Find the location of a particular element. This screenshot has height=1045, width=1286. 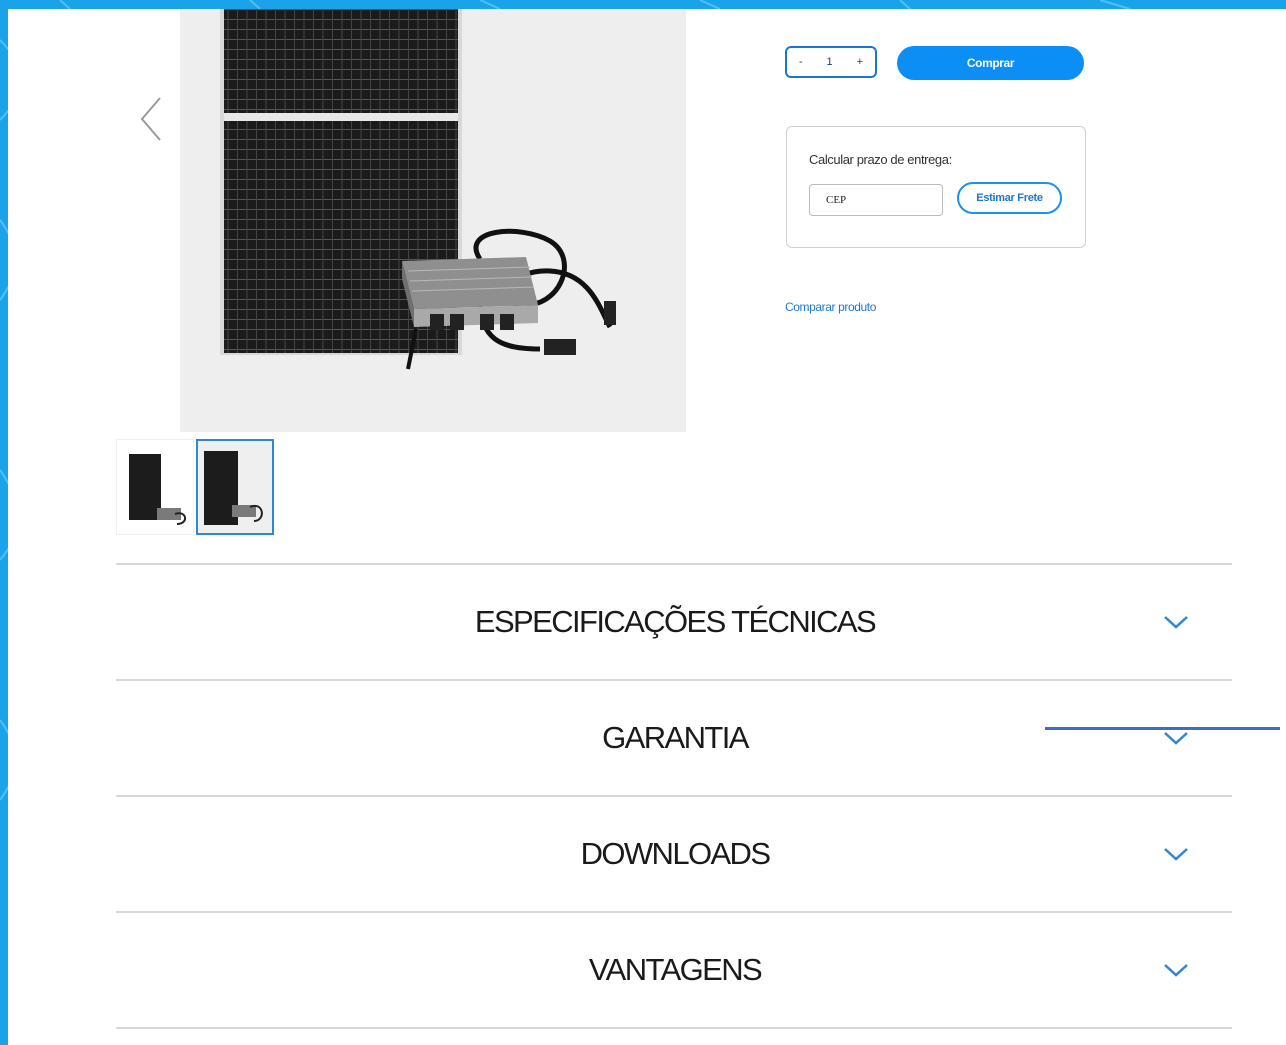

accordion-item-advantages: VANTAGENS is located at coordinates (674, 971).